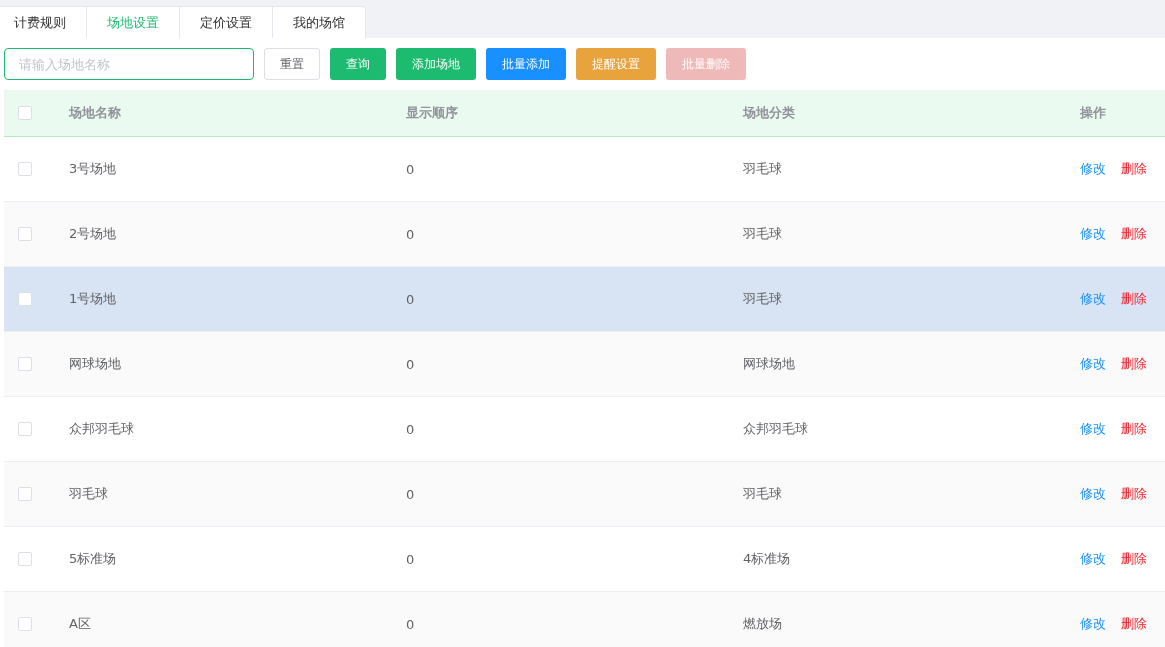  What do you see at coordinates (584, 364) in the screenshot?
I see `table-row: 网球场地 0 网球场地 修改 删除` at bounding box center [584, 364].